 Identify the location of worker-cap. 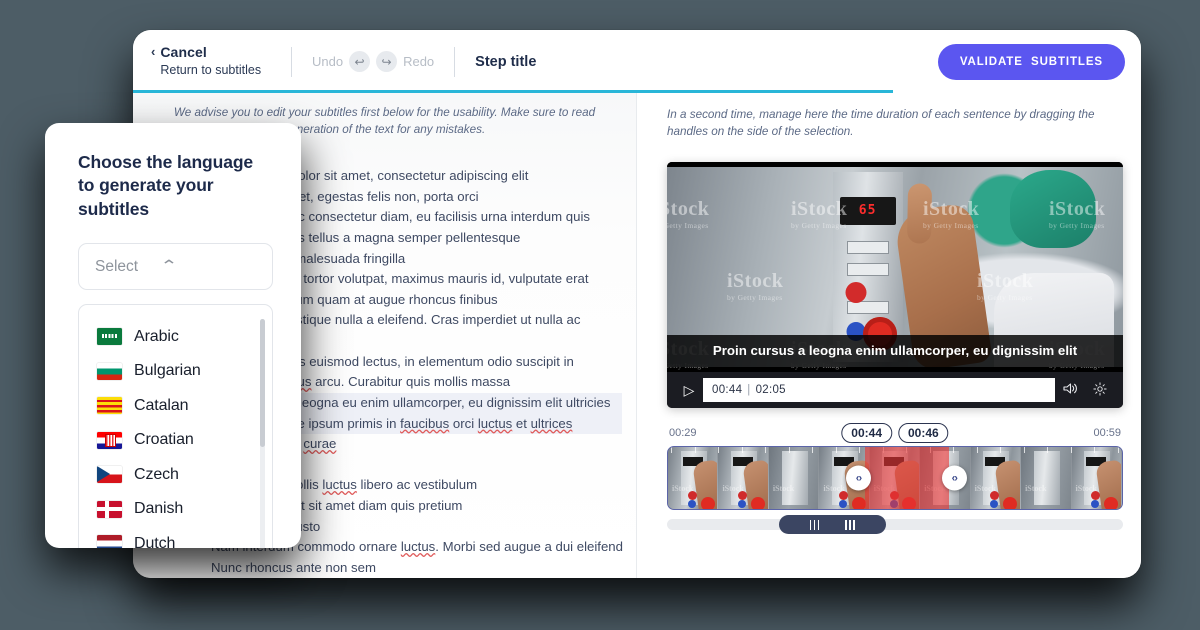
(1052, 209).